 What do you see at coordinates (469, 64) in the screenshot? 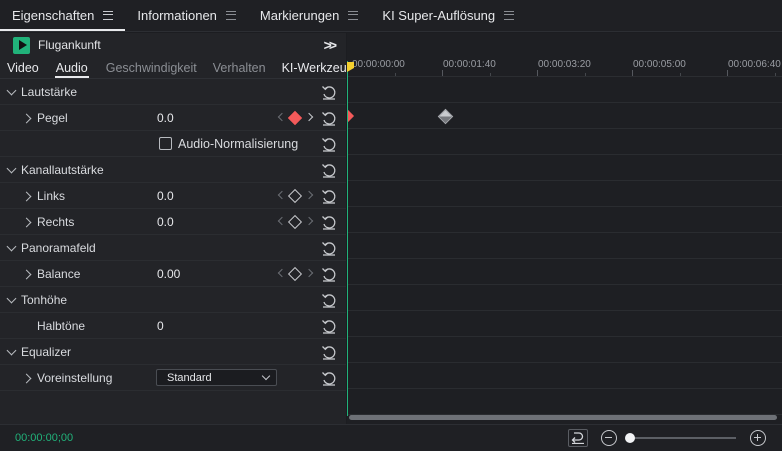
I see `ruler-tick-label: 00:00:01:40` at bounding box center [469, 64].